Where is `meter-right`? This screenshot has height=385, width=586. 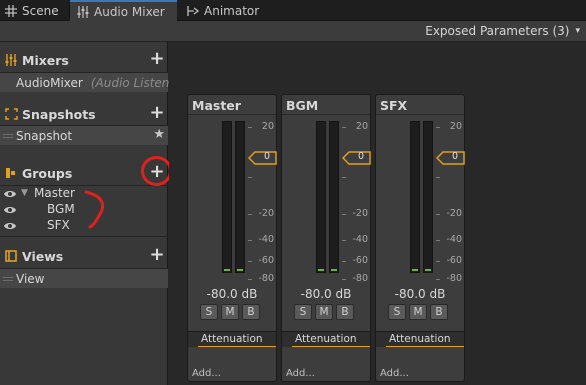
meter-right is located at coordinates (428, 197).